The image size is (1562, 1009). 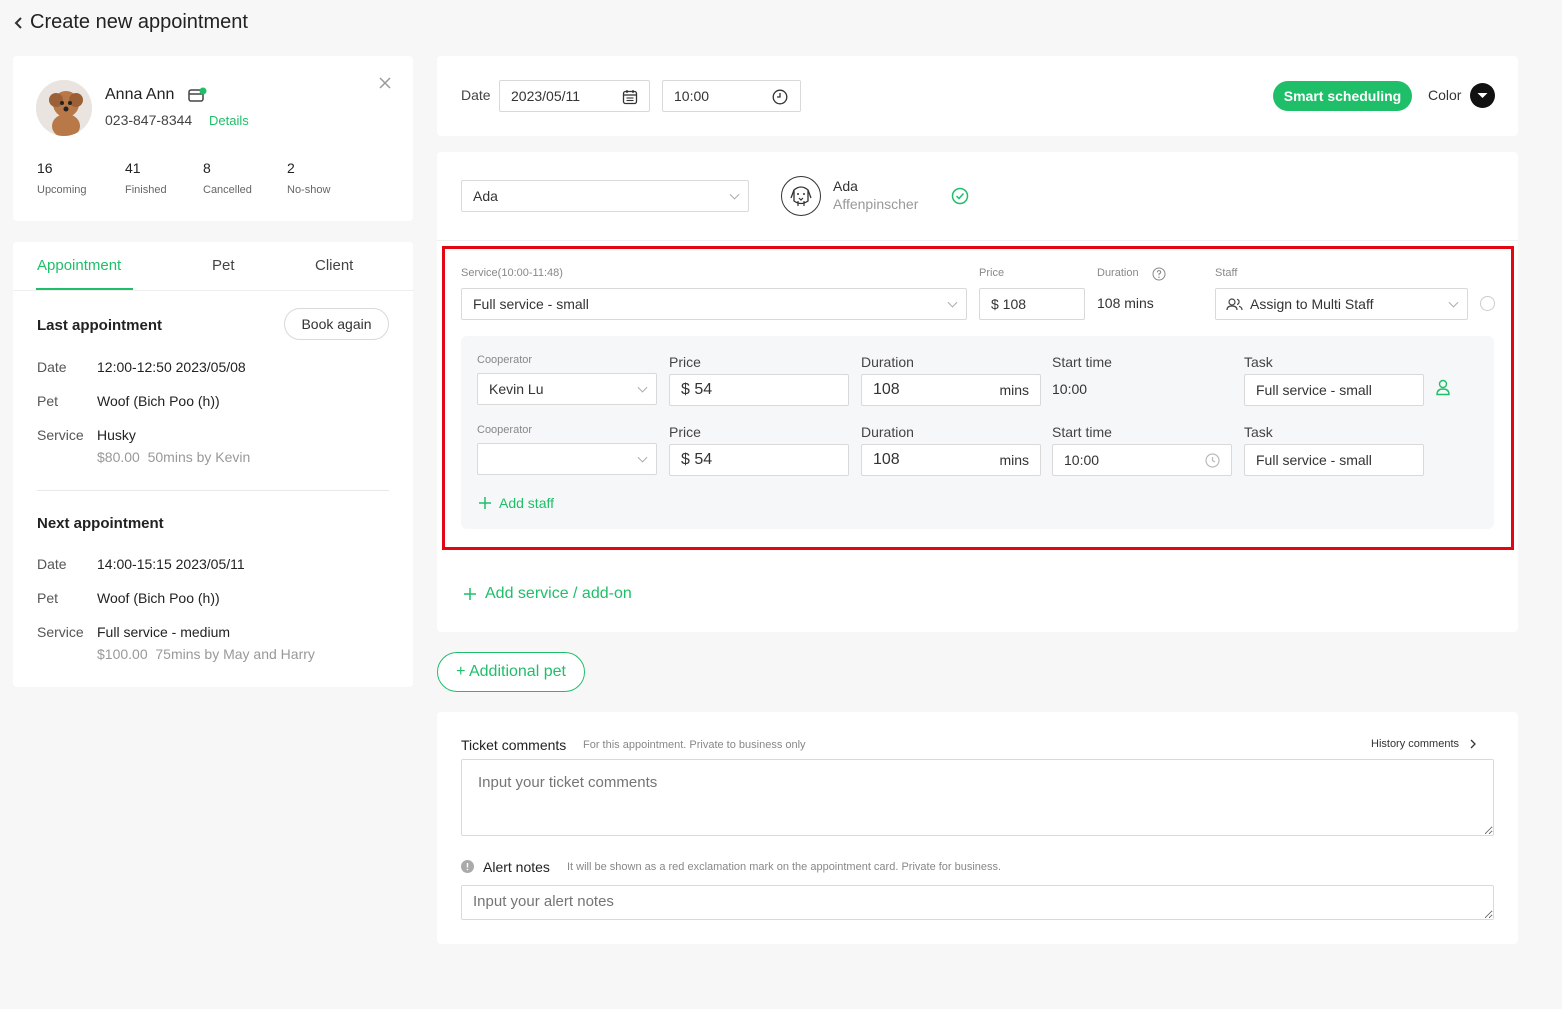 I want to click on duration-unit-2: mins, so click(x=1014, y=460).